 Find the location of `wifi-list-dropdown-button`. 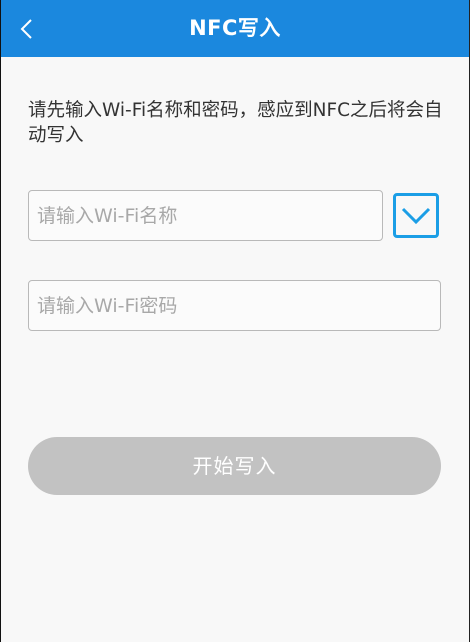

wifi-list-dropdown-button is located at coordinates (416, 215).